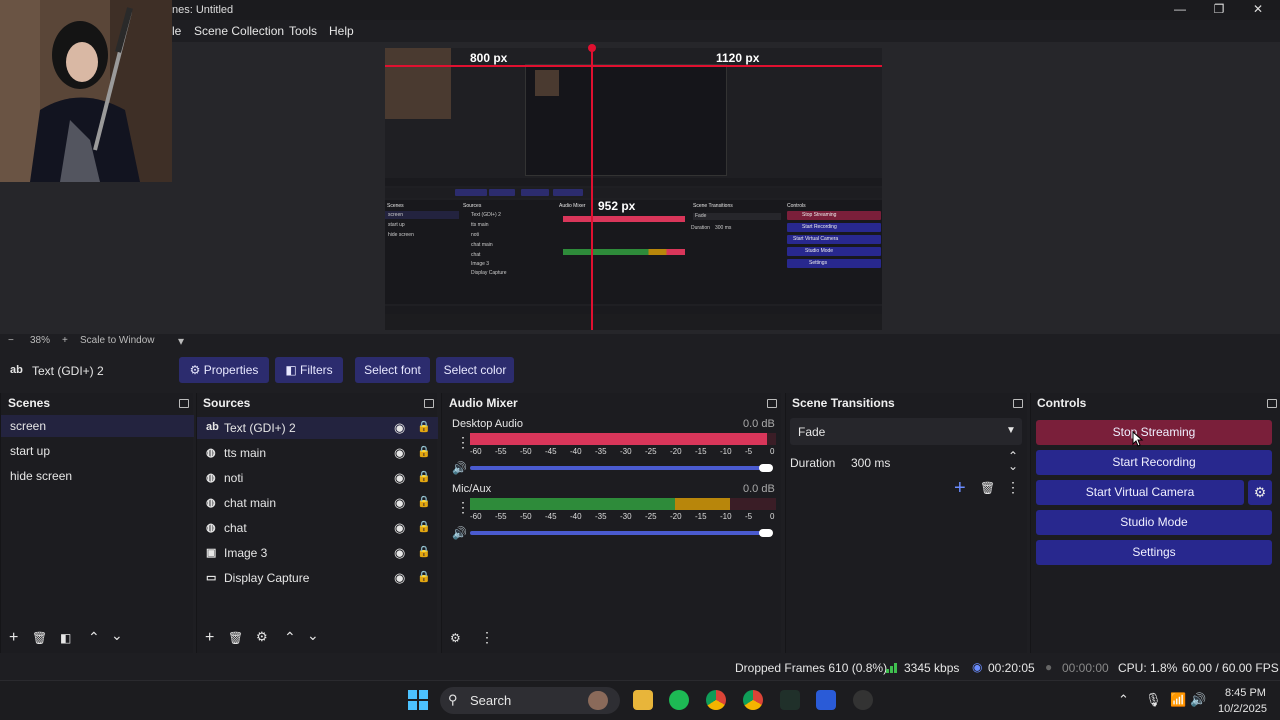  I want to click on studio-mode-button: Studio Mode, so click(1154, 522).